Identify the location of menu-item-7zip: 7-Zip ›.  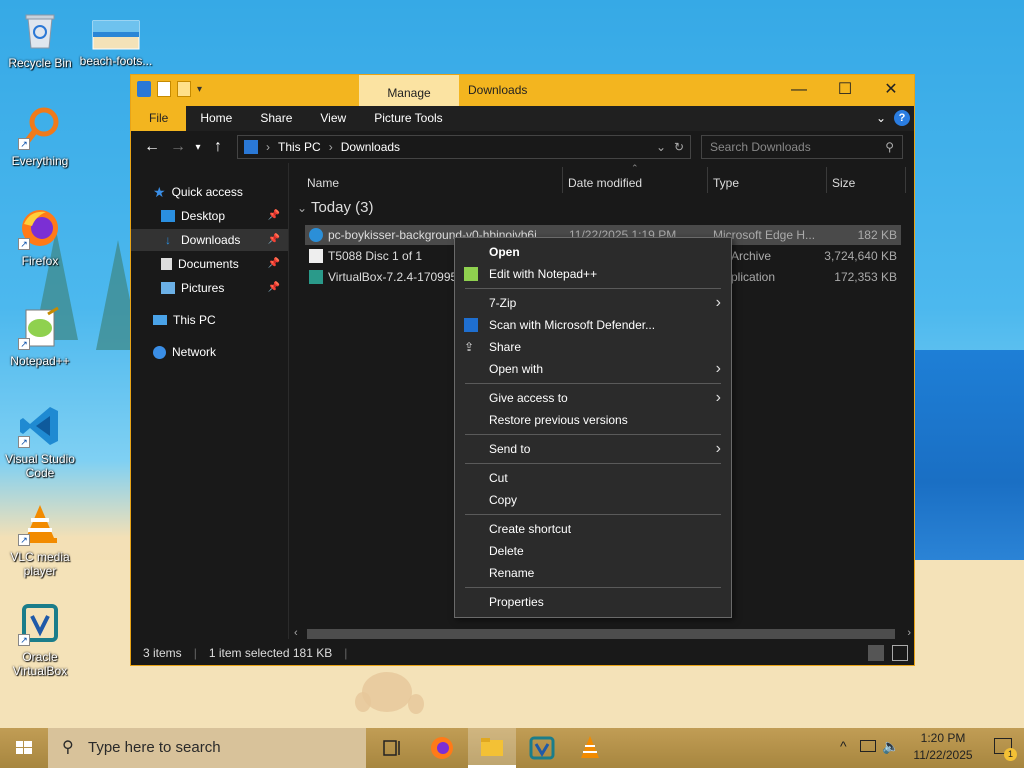
(593, 303).